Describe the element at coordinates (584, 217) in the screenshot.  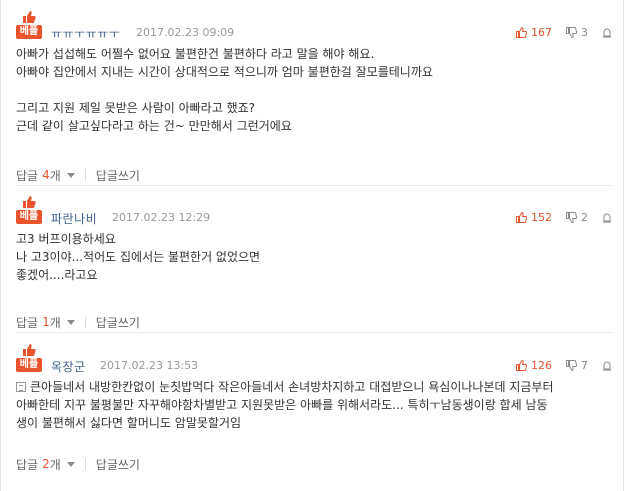
I see `downvote-count: 2` at that location.